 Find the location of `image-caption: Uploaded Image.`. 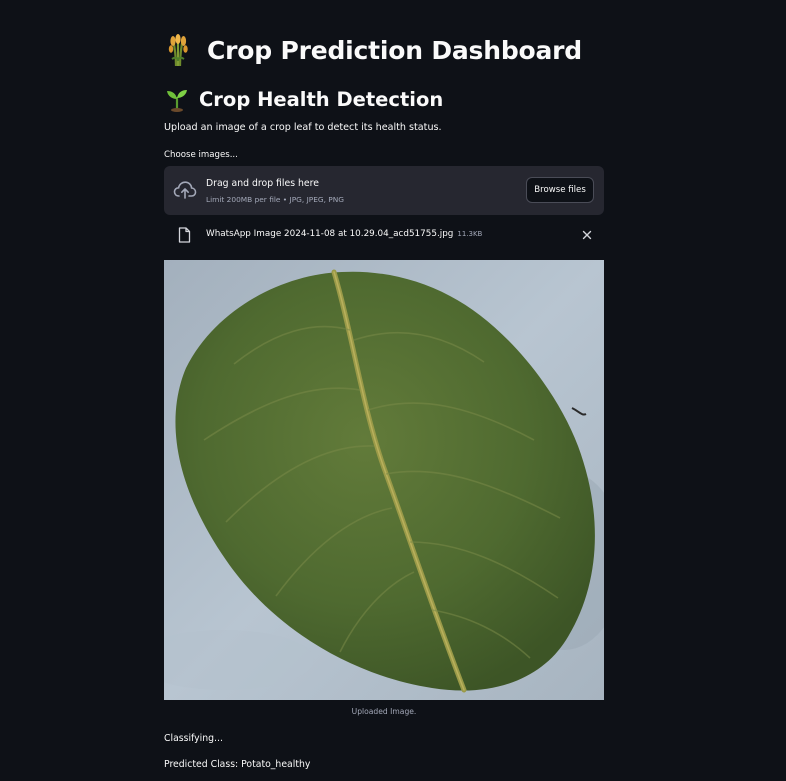

image-caption: Uploaded Image. is located at coordinates (384, 711).